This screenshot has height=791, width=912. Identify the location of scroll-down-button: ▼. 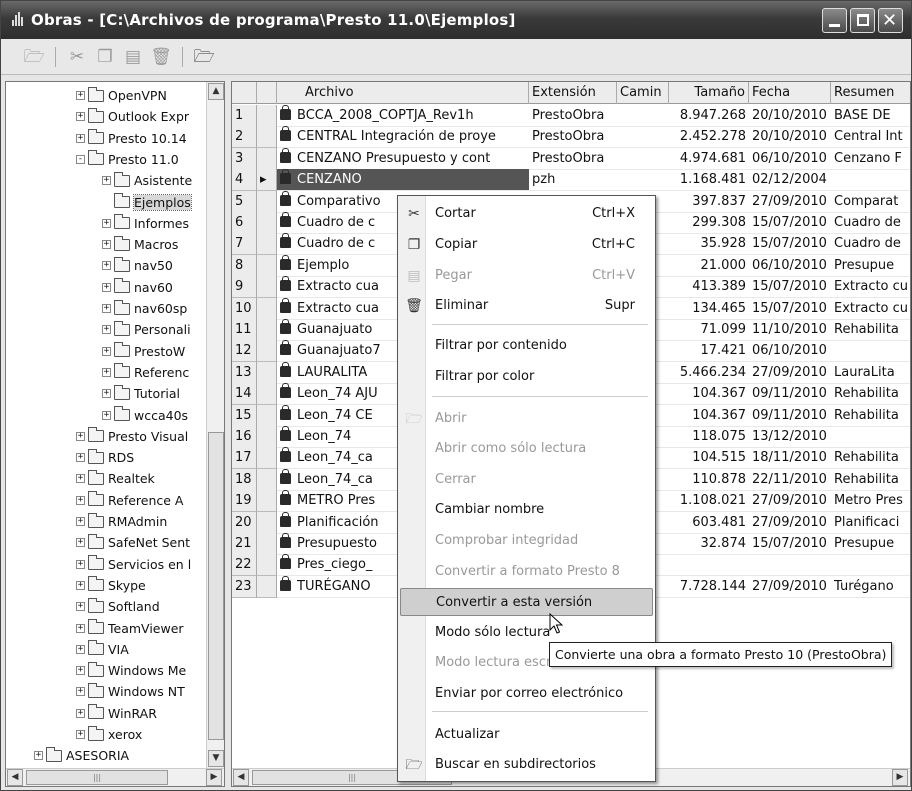
(216, 758).